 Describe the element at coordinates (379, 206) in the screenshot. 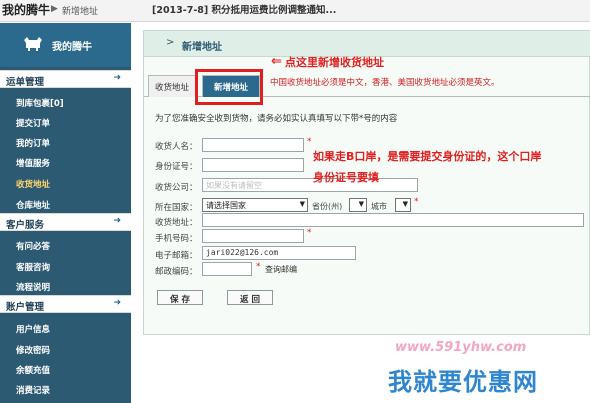

I see `city-label: 城市` at that location.